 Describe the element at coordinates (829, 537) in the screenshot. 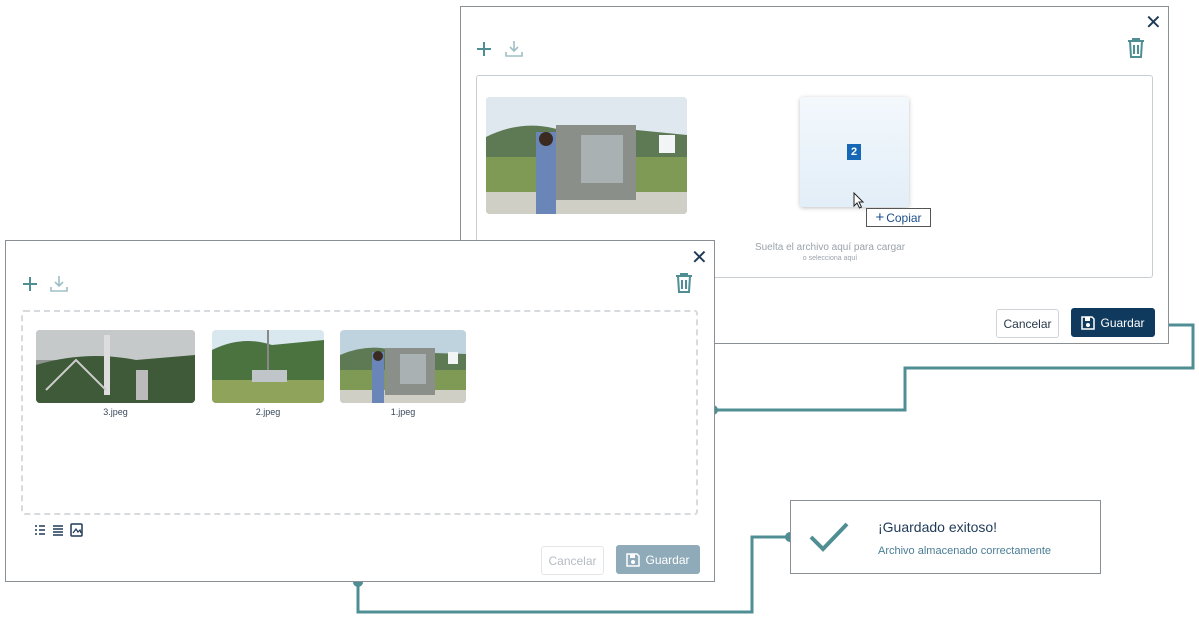

I see `check-icon` at that location.